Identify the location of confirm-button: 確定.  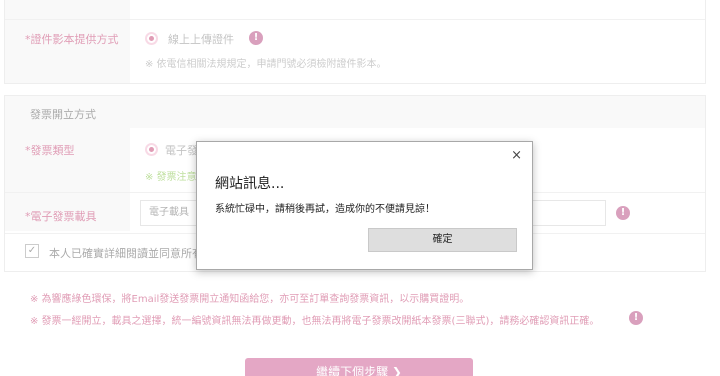
(442, 240).